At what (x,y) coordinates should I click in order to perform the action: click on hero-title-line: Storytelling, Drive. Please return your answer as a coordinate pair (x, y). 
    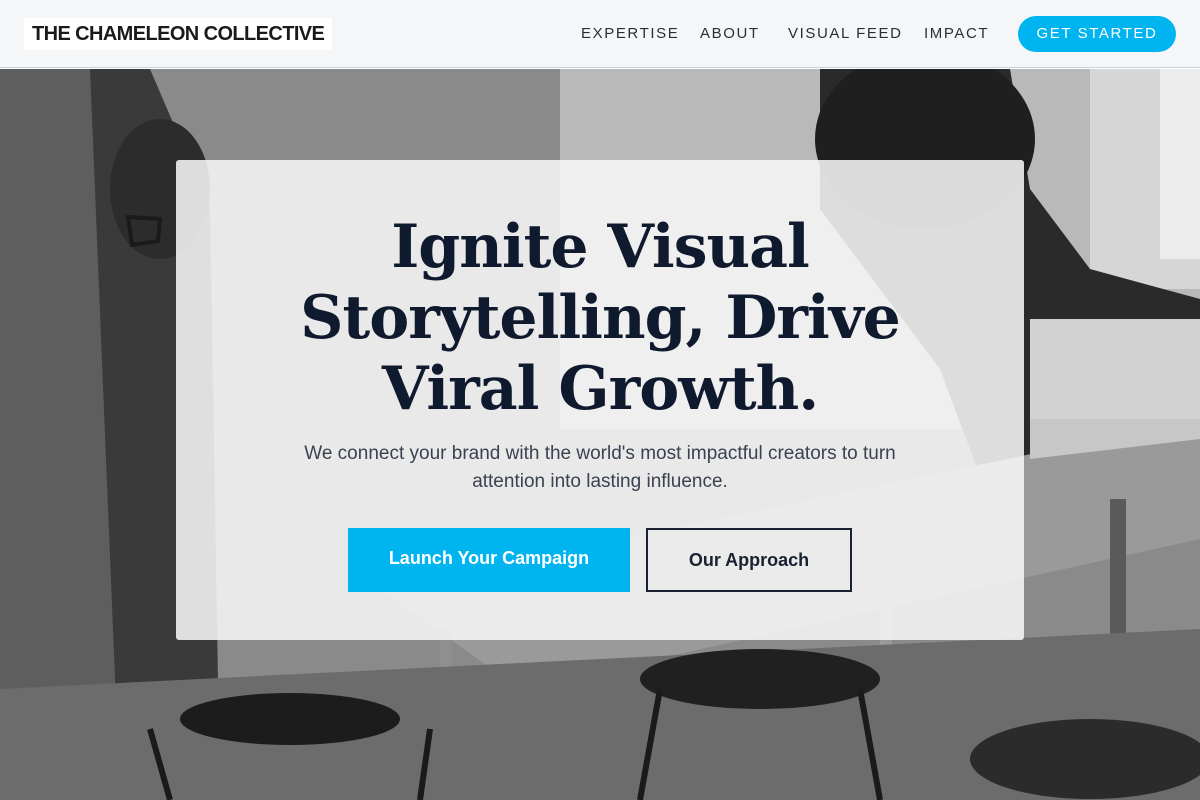
    Looking at the image, I should click on (600, 318).